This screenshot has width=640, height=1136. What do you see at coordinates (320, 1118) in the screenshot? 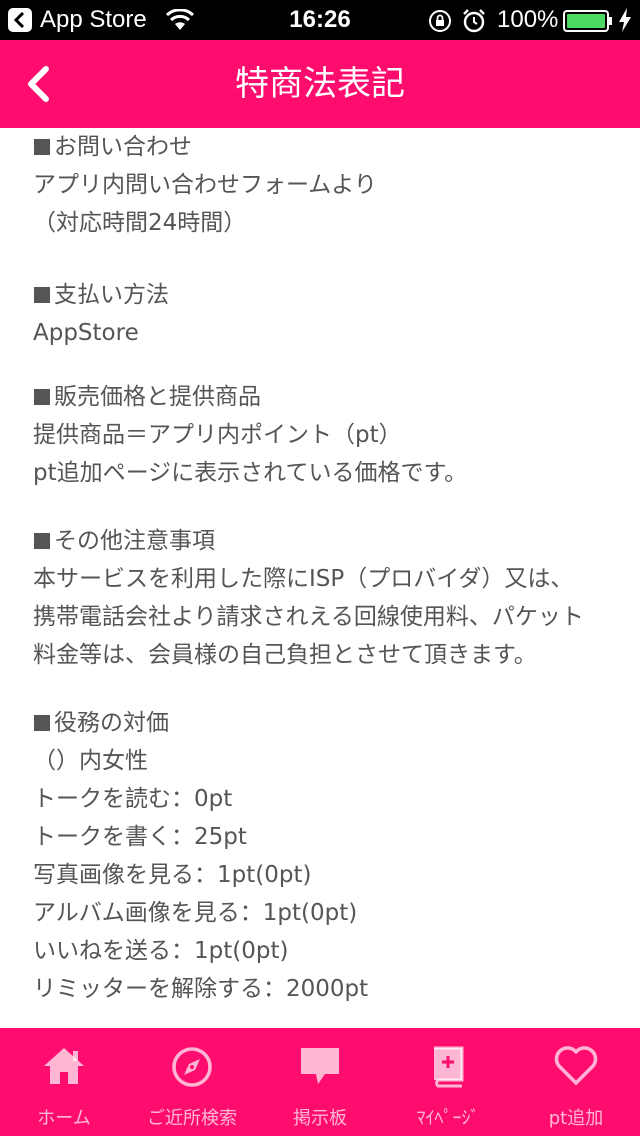
I see `tab-label: 掲示板` at bounding box center [320, 1118].